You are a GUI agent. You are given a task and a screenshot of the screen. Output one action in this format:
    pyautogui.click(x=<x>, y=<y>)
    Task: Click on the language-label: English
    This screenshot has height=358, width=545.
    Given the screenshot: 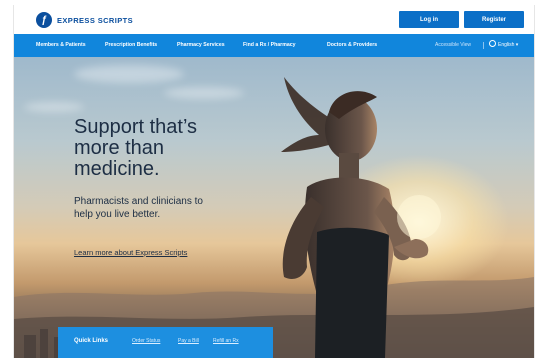 What is the action you would take?
    pyautogui.click(x=506, y=45)
    